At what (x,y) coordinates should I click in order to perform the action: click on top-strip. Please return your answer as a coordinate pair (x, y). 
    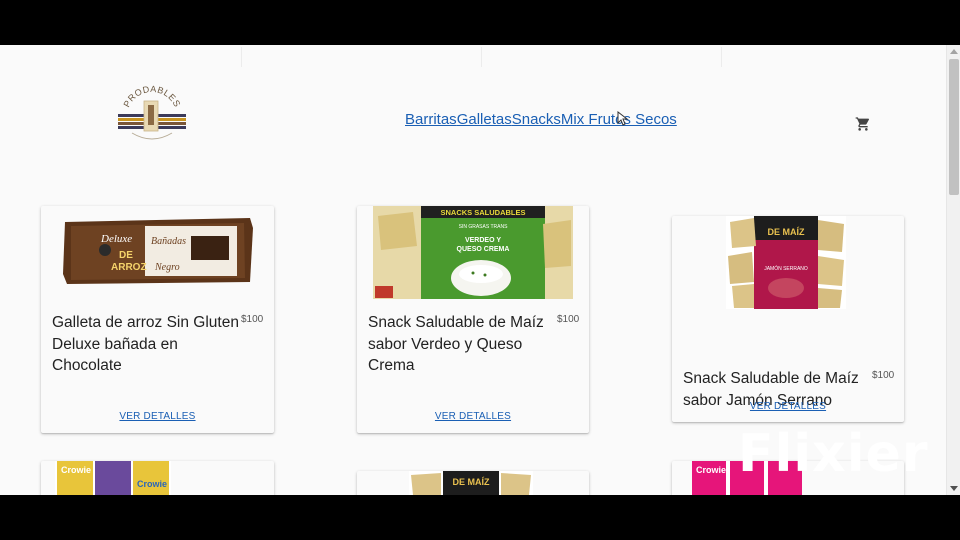
    Looking at the image, I should click on (473, 57).